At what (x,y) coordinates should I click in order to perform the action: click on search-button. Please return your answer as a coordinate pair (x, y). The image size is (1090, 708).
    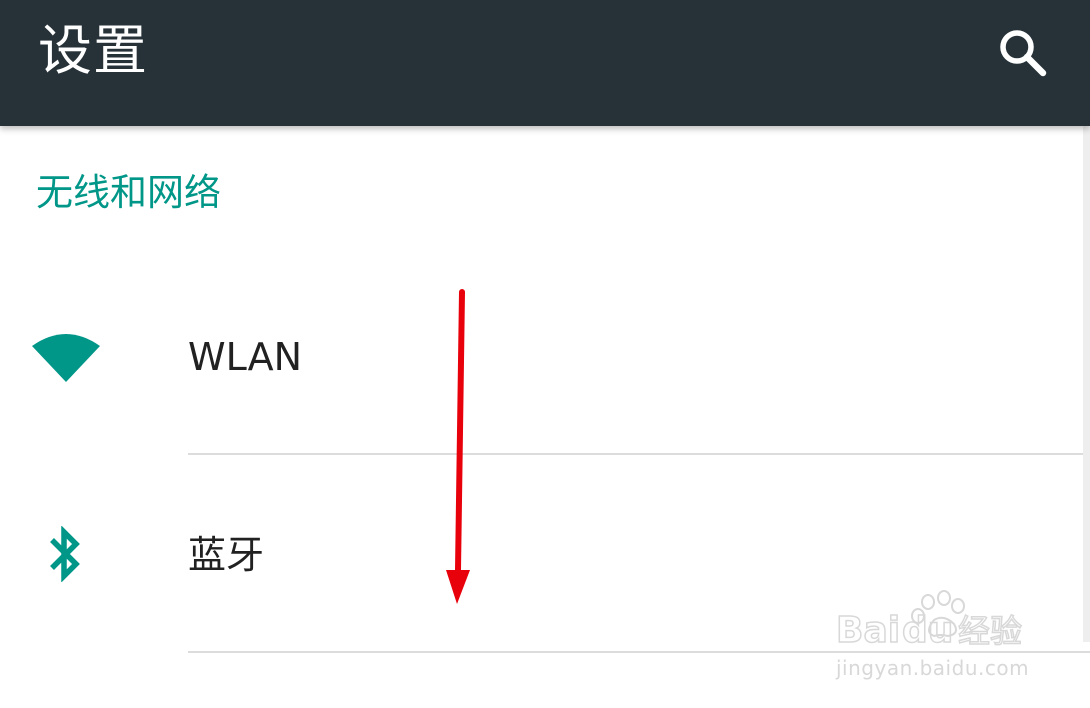
    Looking at the image, I should click on (1023, 53).